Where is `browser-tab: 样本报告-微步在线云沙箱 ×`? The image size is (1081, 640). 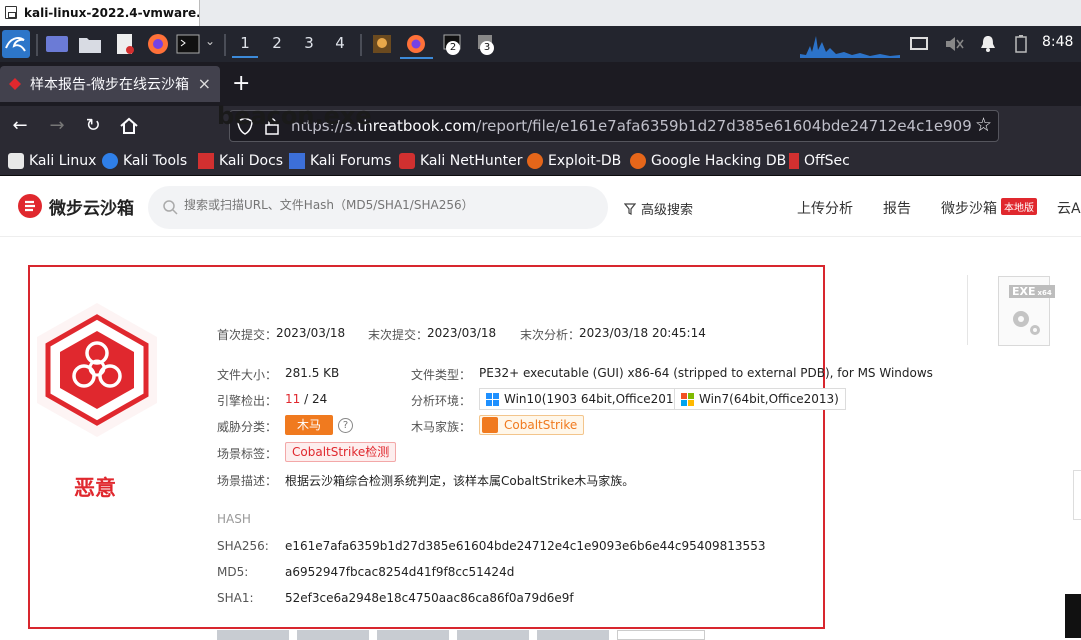
browser-tab: 样本报告-微步在线云沙箱 × is located at coordinates (110, 84).